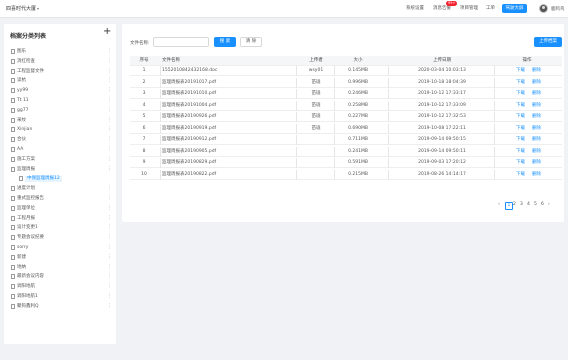  Describe the element at coordinates (60, 111) in the screenshot. I see `sidebar-item: gg77 ⋮` at that location.